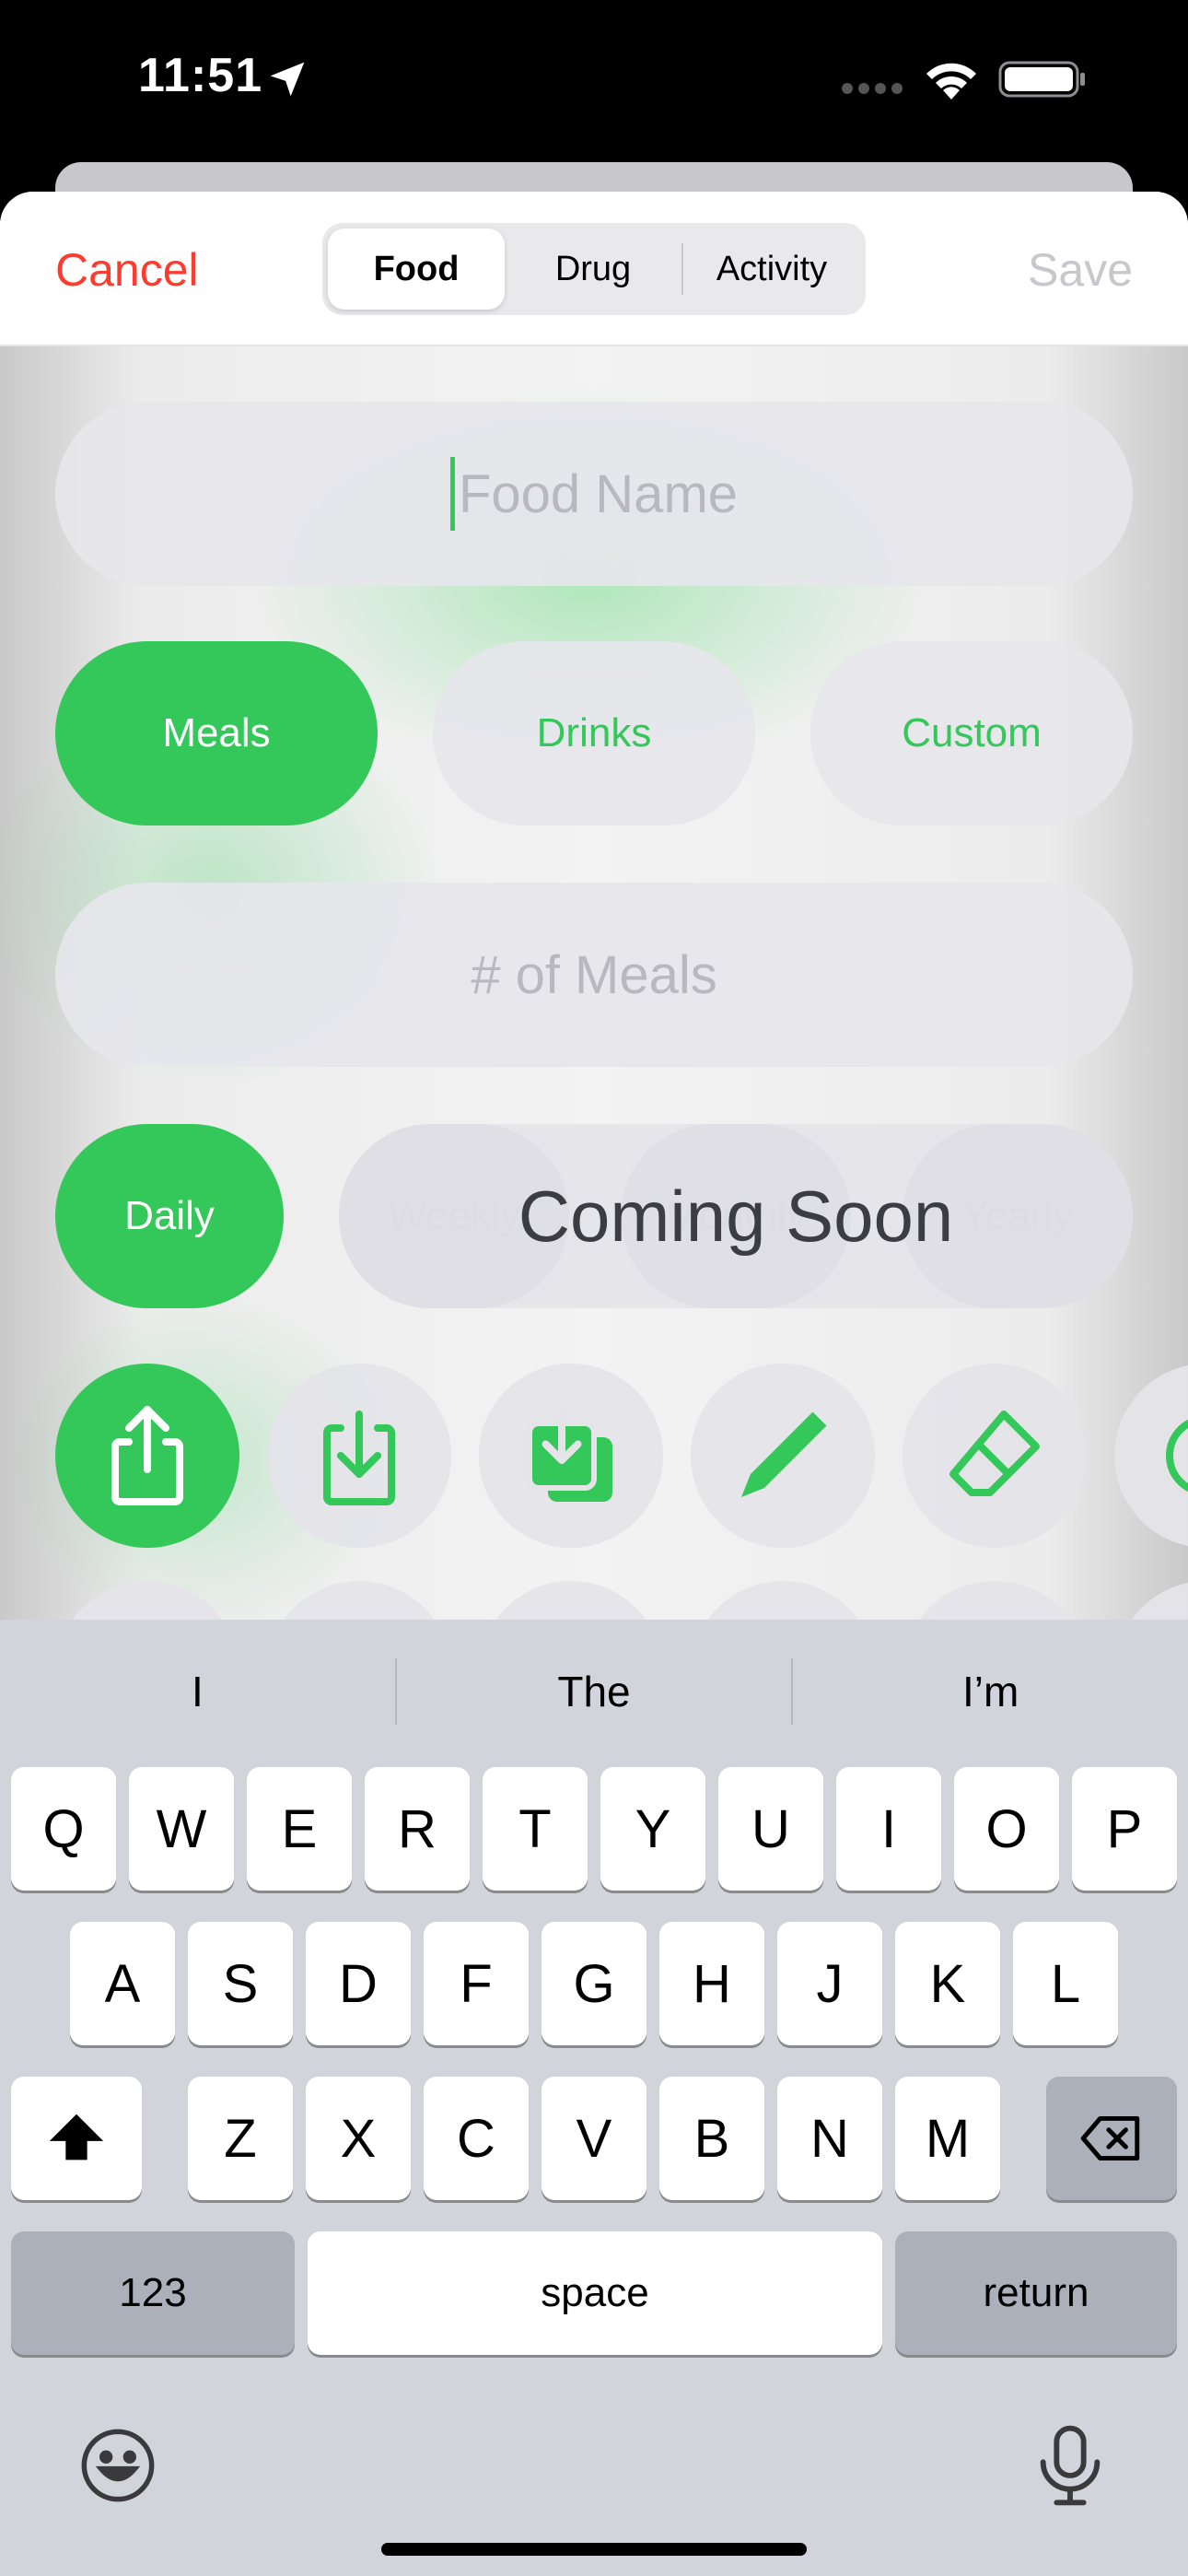  I want to click on segment-food: Food, so click(416, 269).